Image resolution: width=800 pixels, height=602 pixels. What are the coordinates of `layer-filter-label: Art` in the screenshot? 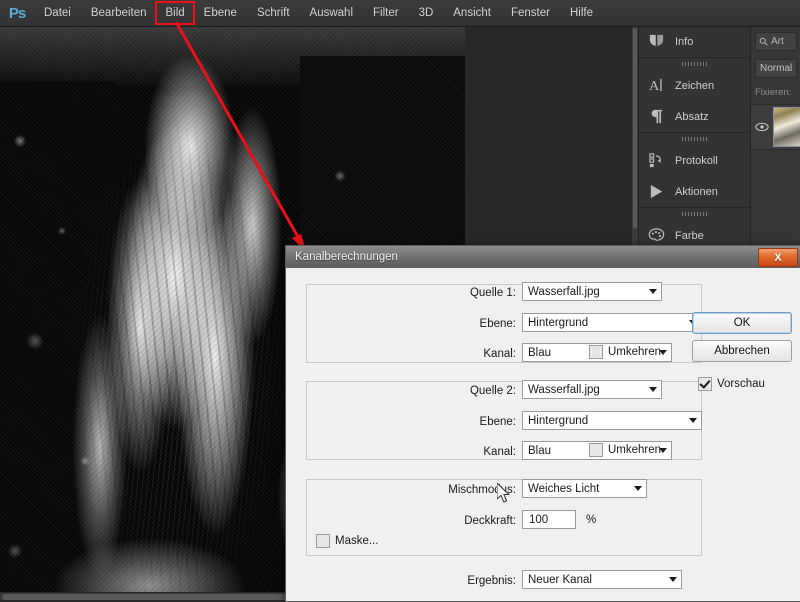 It's located at (777, 41).